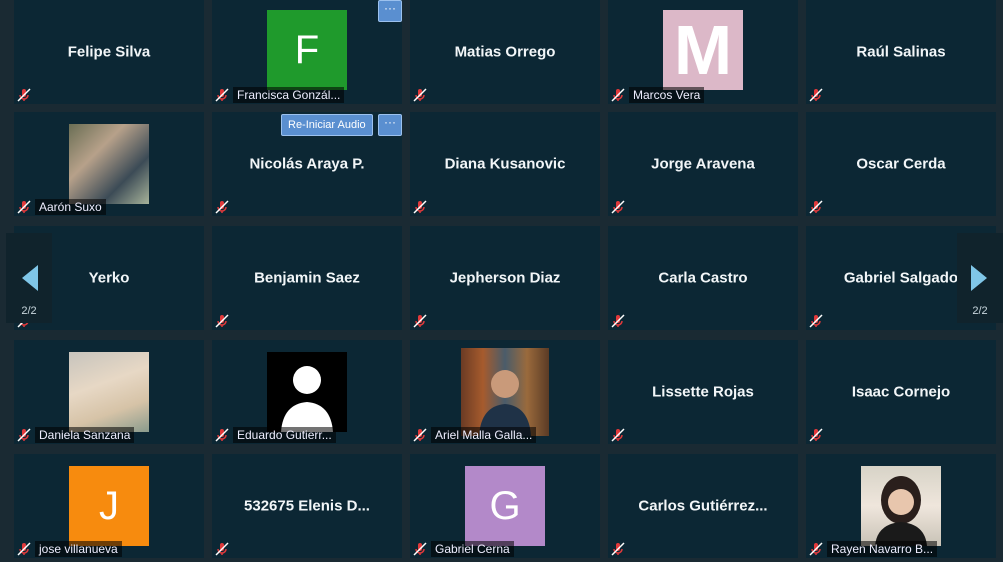 The image size is (1003, 562). I want to click on participant-tile: Lissette Rojas, so click(703, 392).